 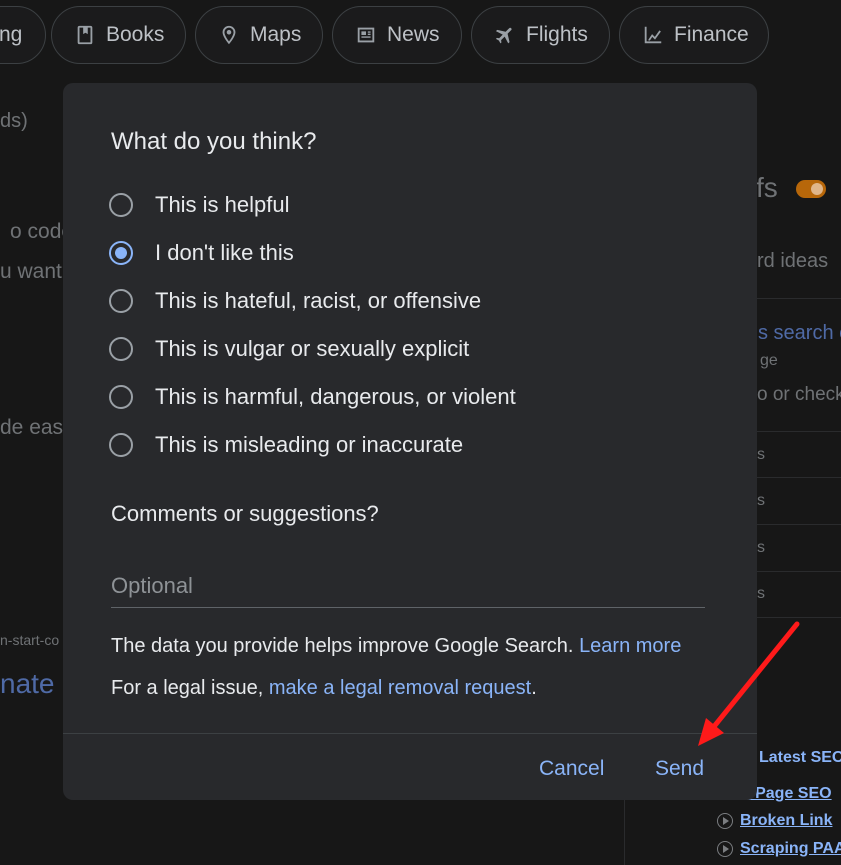 What do you see at coordinates (557, 34) in the screenshot?
I see `tab-flights-label: Flights` at bounding box center [557, 34].